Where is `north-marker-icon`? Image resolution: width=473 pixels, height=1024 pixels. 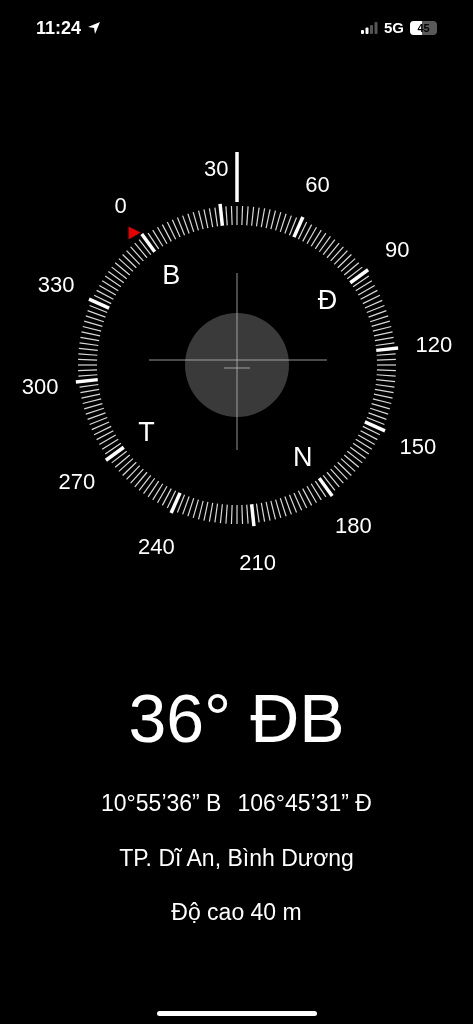
north-marker-icon is located at coordinates (134, 233).